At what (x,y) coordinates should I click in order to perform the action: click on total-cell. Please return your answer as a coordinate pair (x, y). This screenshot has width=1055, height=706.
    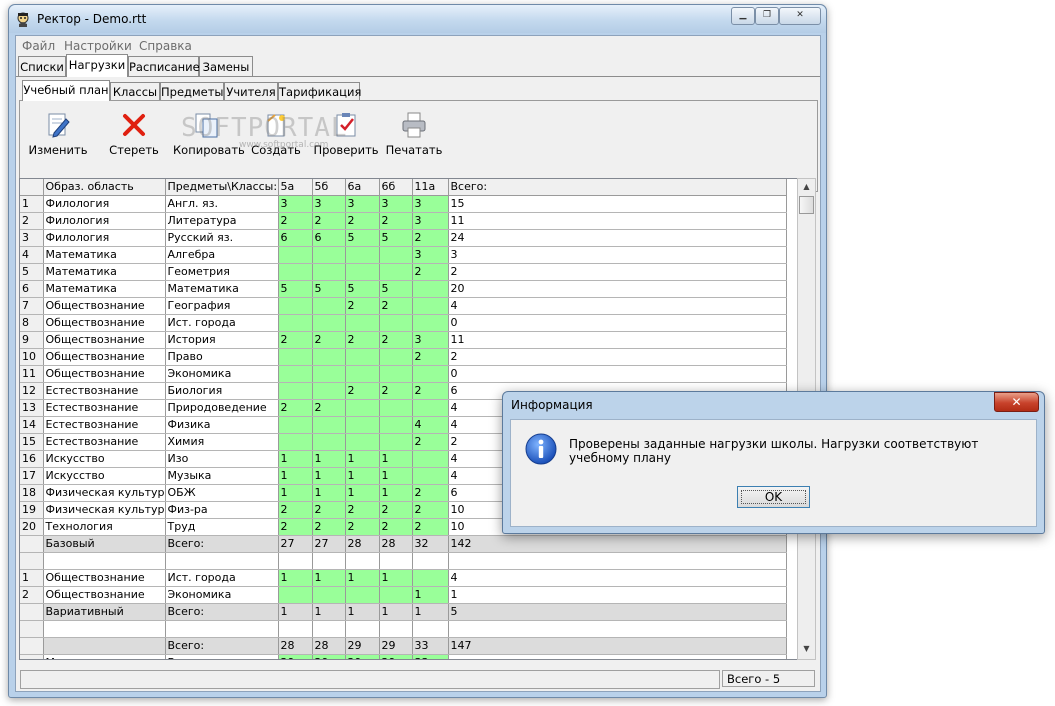
    Looking at the image, I should click on (617, 561).